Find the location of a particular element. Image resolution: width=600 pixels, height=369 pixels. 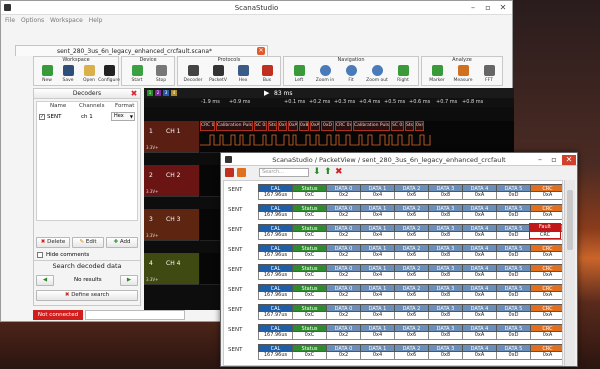

fit-button: Fit is located at coordinates (351, 75).